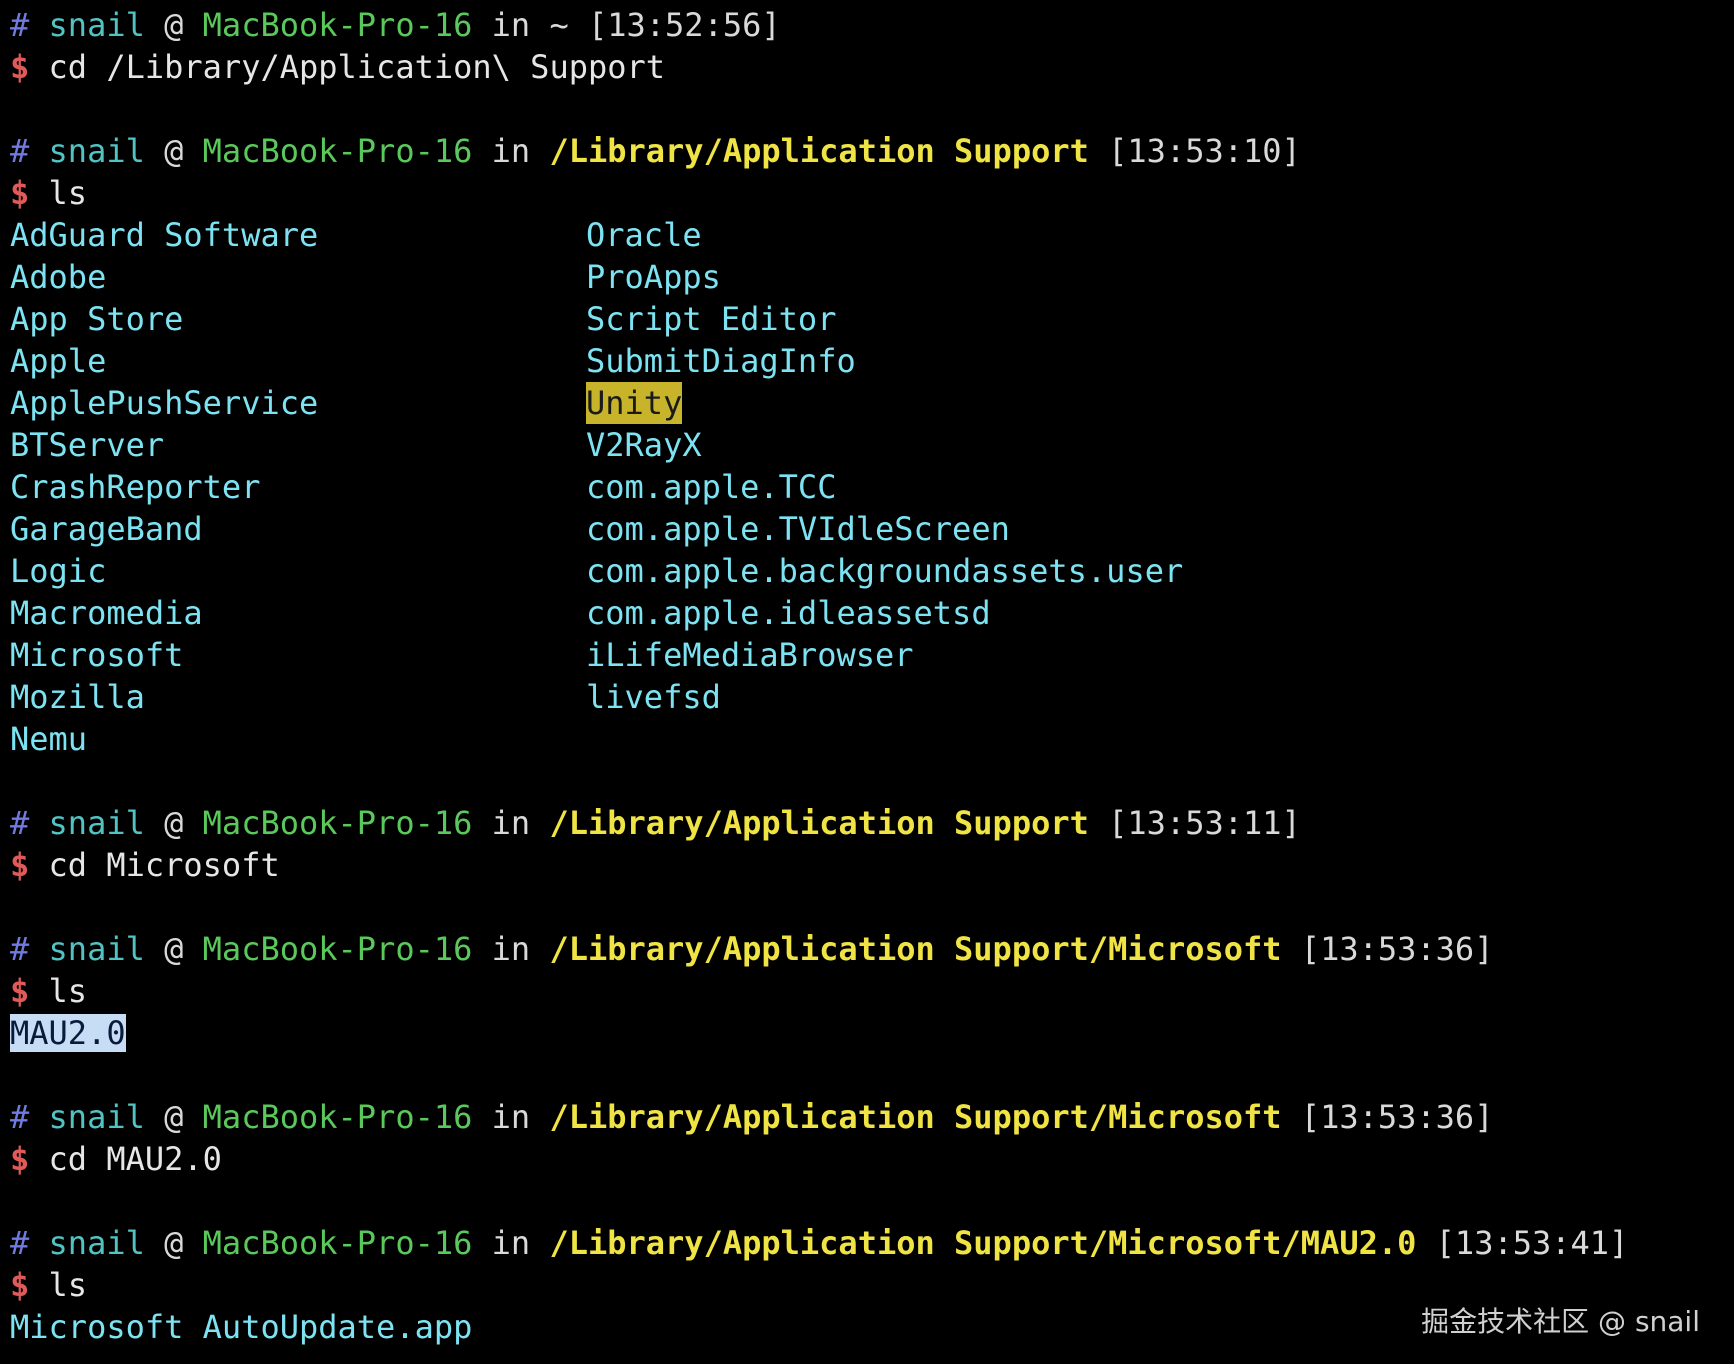 The height and width of the screenshot is (1364, 1734). Describe the element at coordinates (1560, 1321) in the screenshot. I see `watermark: 掘金技术社区 @ snail` at that location.